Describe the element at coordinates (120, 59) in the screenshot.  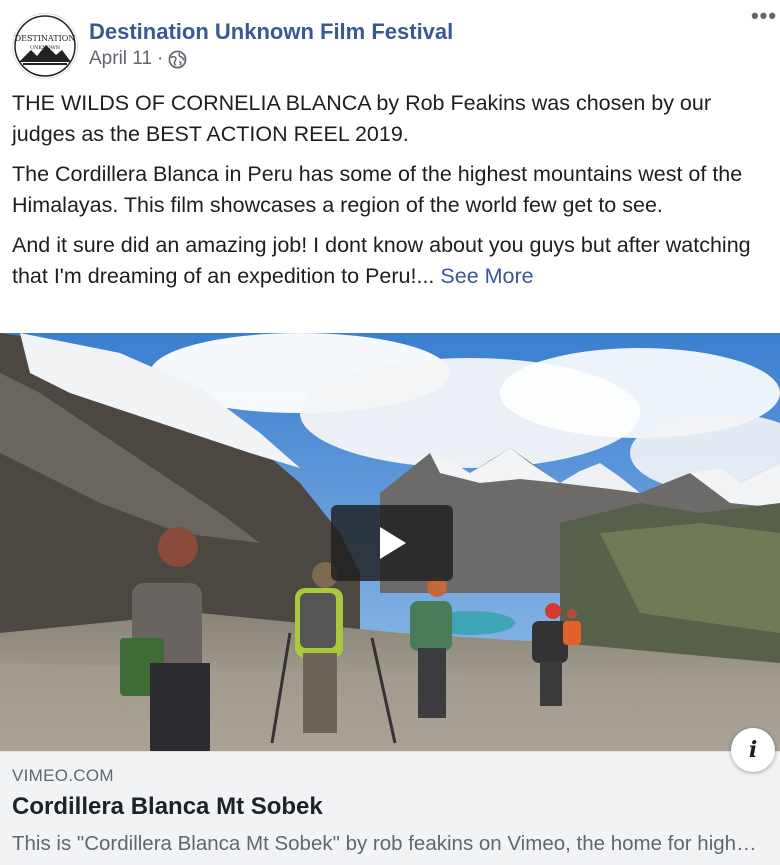
I see `post-date: April 11` at that location.